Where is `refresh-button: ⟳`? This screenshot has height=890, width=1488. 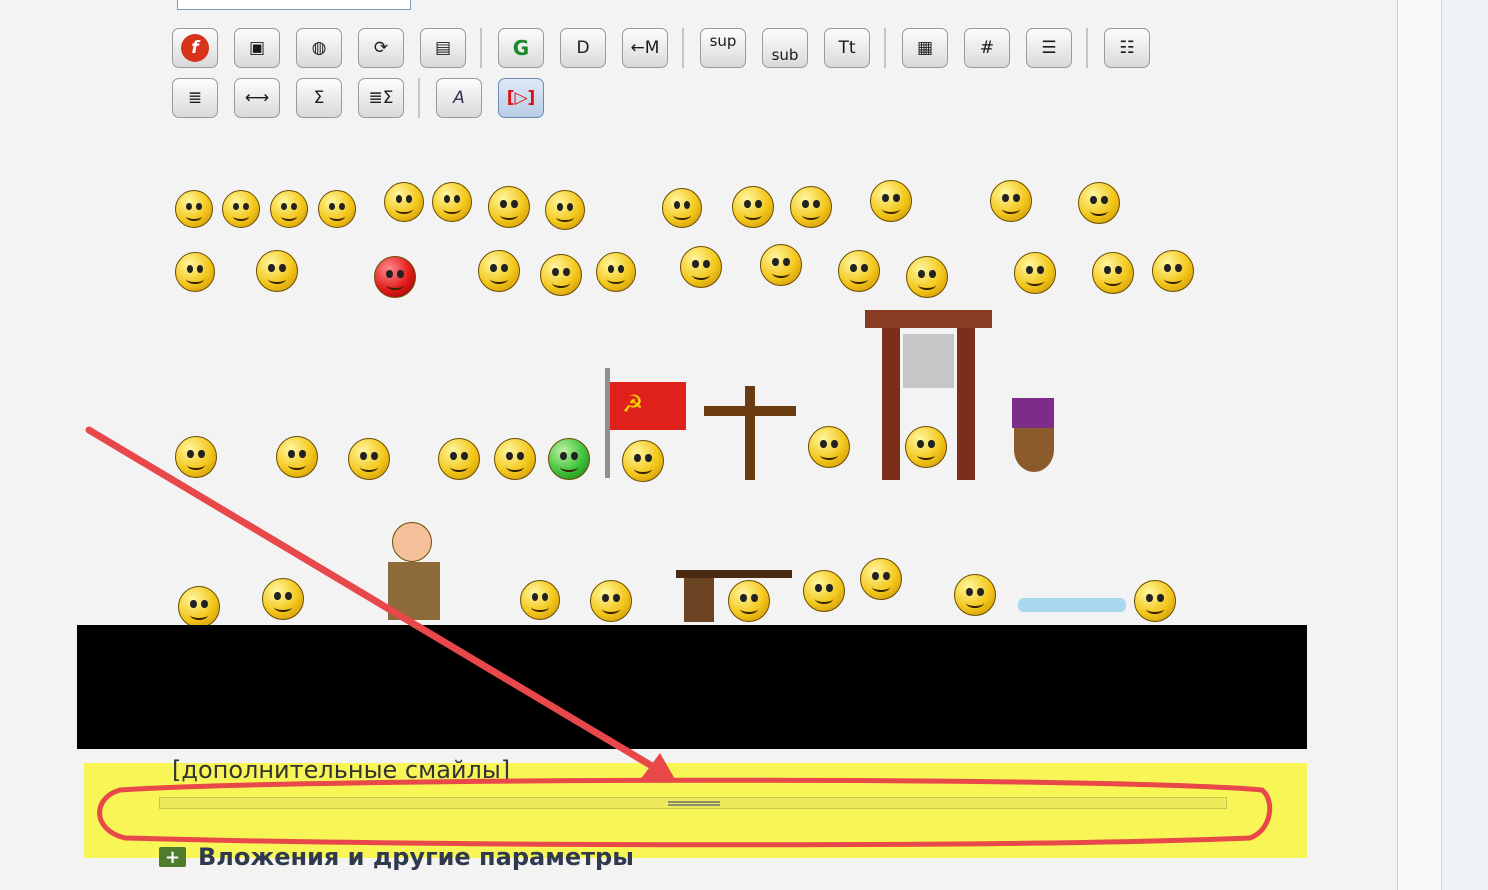
refresh-button: ⟳ is located at coordinates (381, 48).